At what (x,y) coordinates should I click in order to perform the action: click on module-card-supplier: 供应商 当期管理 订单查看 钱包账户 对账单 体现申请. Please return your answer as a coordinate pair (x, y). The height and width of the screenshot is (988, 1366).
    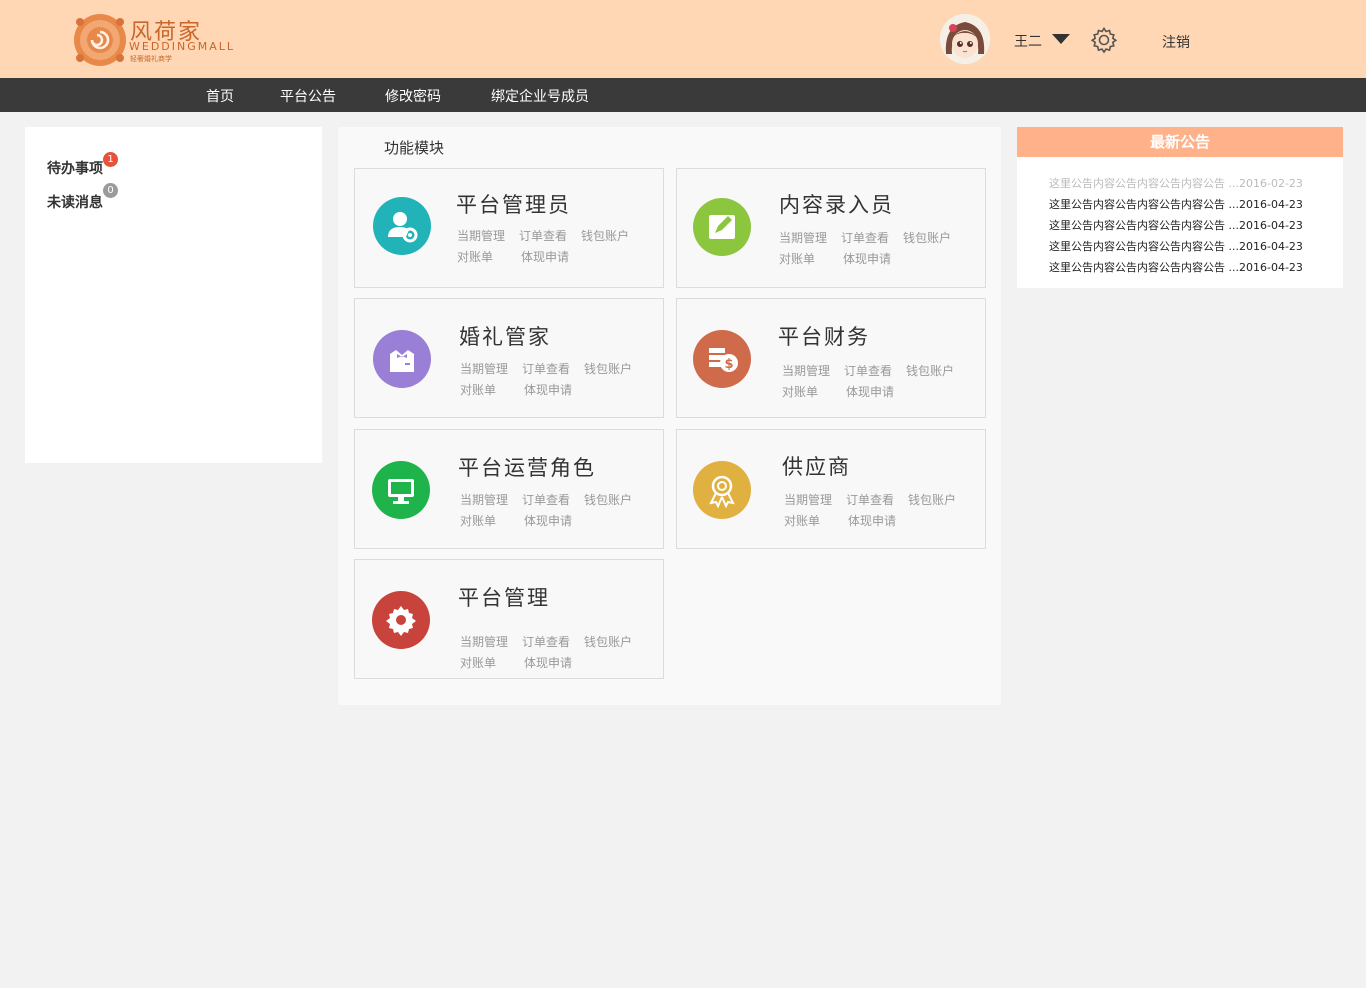
    Looking at the image, I should click on (831, 489).